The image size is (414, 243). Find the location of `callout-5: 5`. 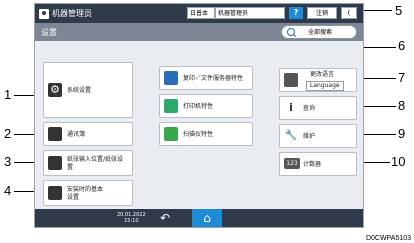

callout-5: 5 is located at coordinates (399, 10).